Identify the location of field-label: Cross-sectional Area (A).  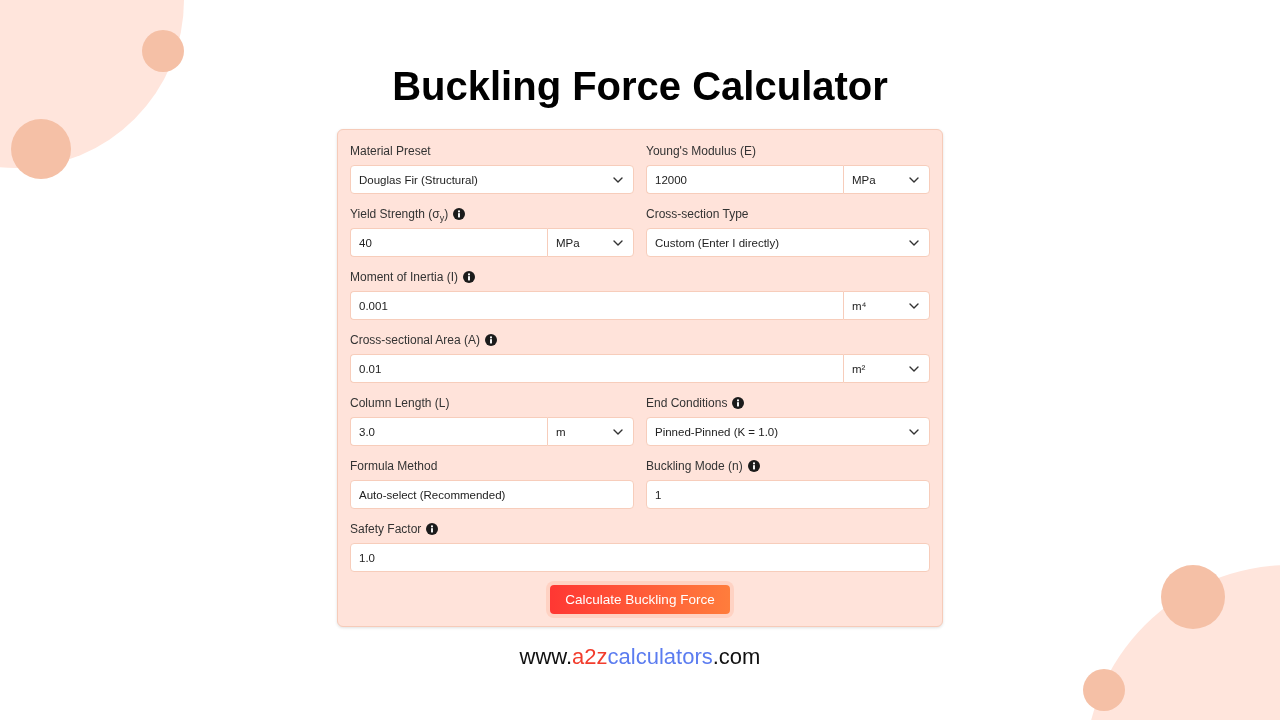
(415, 340).